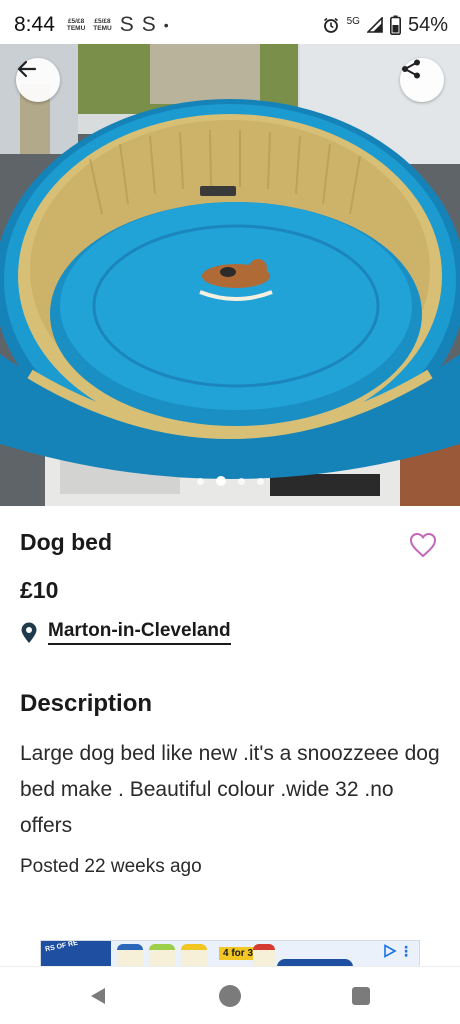 This screenshot has width=460, height=1024. What do you see at coordinates (353, 21) in the screenshot?
I see `network-type: 5G` at bounding box center [353, 21].